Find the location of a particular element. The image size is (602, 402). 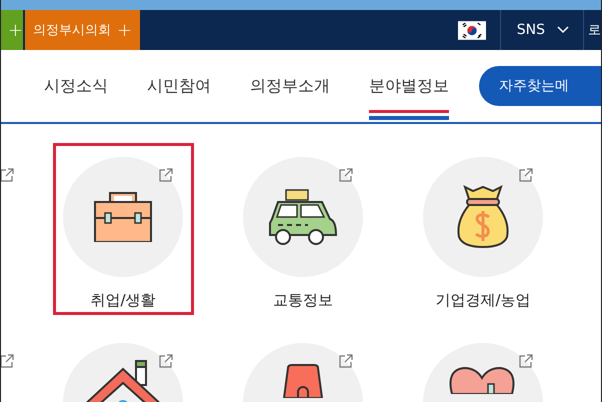

category-label: 취업/생활 is located at coordinates (123, 300).